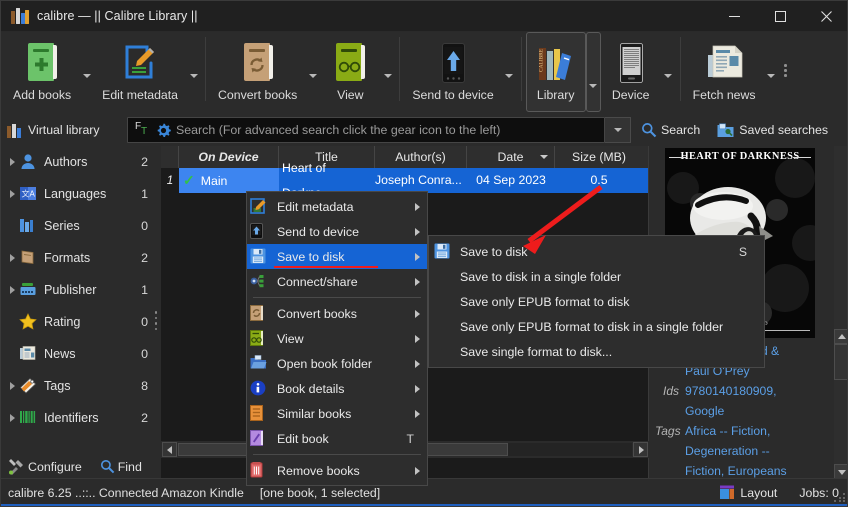 This screenshot has height=507, width=848. I want to click on find-button: Find, so click(121, 466).